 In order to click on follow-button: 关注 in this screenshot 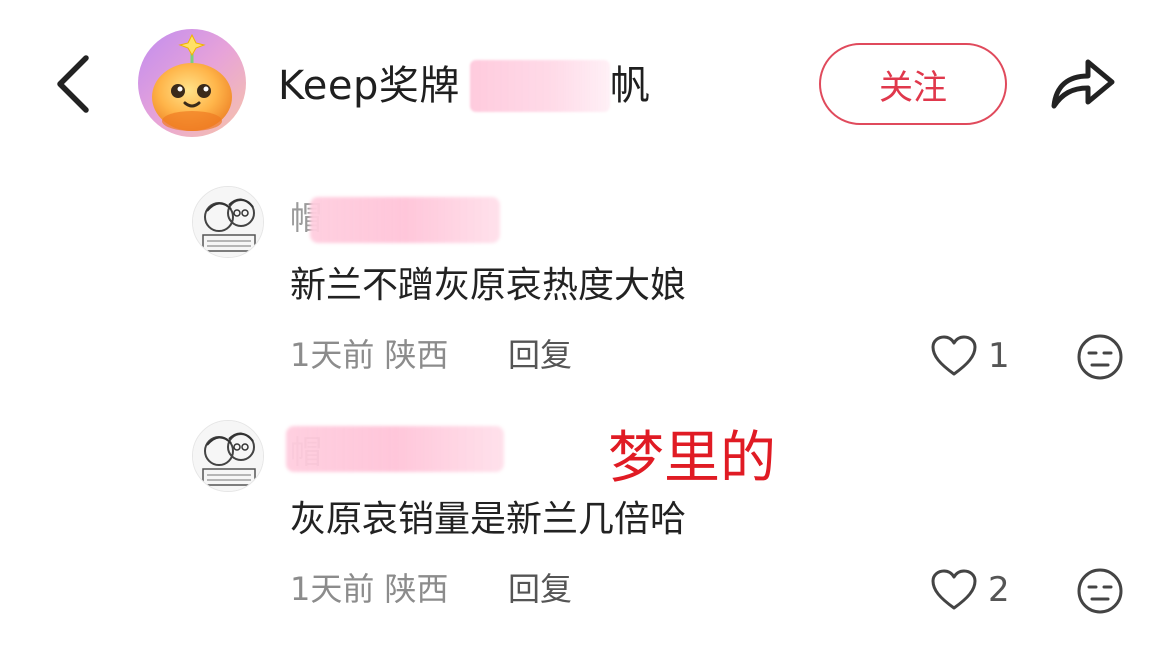, I will do `click(913, 84)`.